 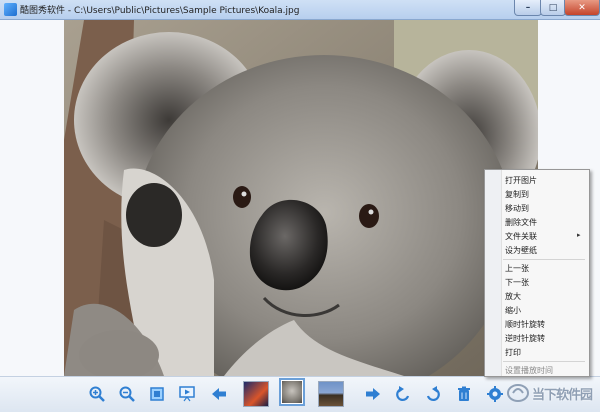 I want to click on thumbnail-jellyfish, so click(x=256, y=394).